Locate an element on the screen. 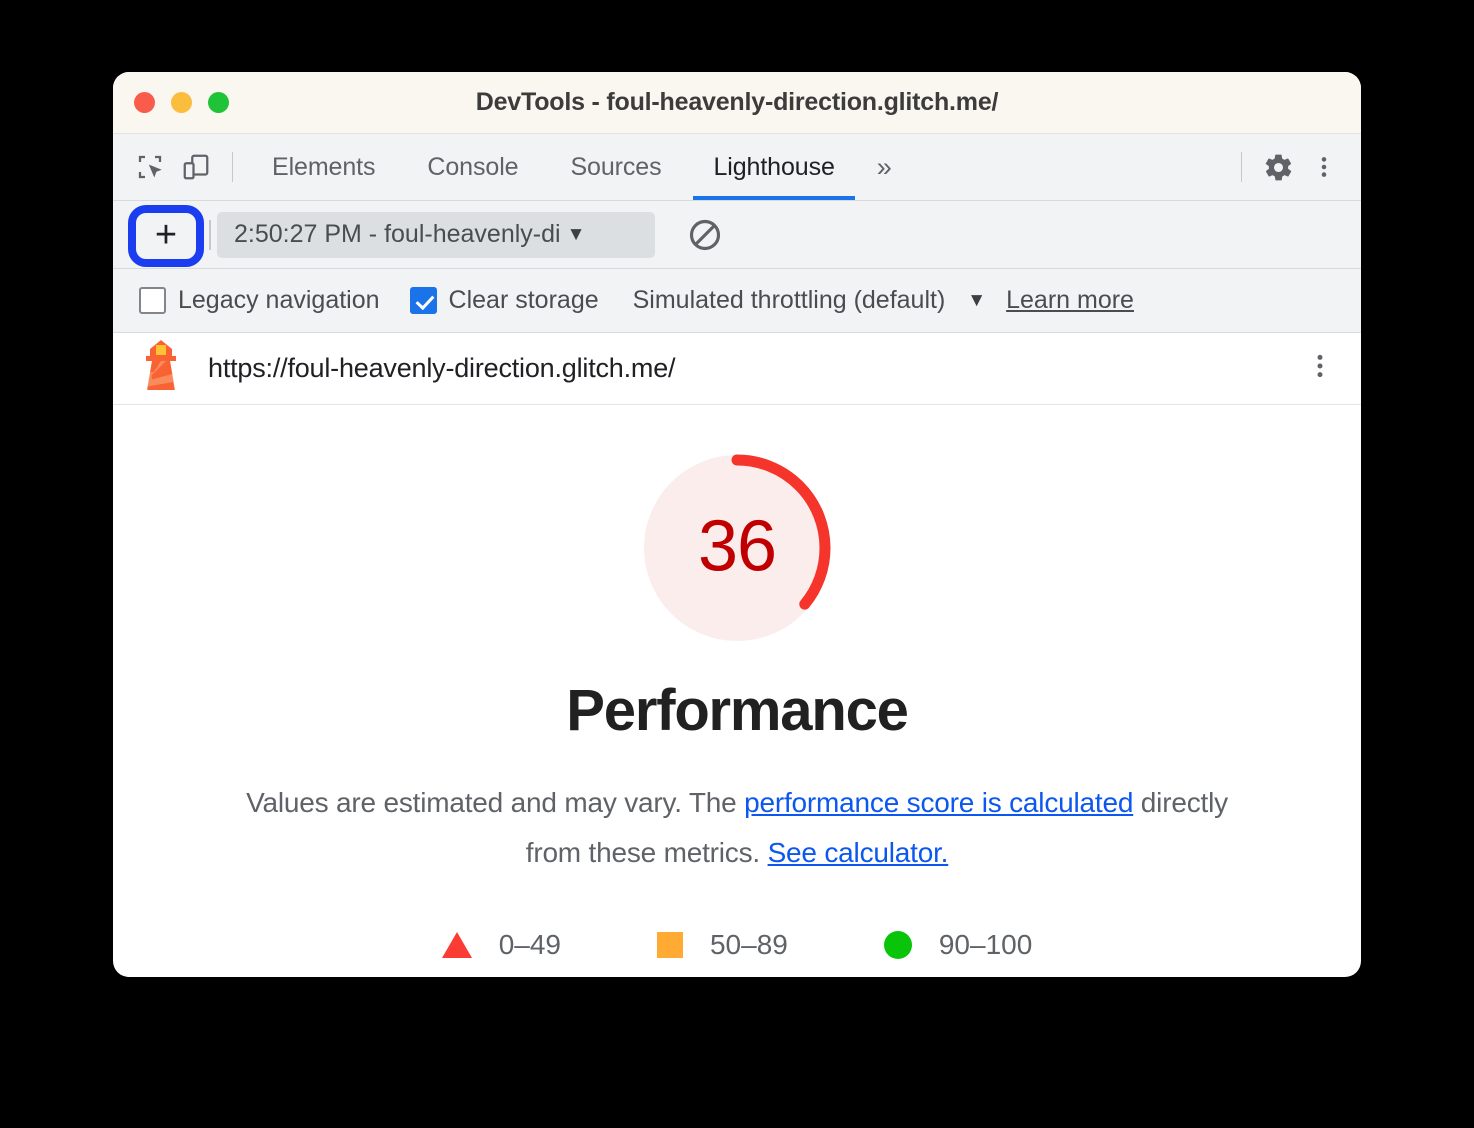 The height and width of the screenshot is (1128, 1474). tab-elements: Elements is located at coordinates (323, 167).